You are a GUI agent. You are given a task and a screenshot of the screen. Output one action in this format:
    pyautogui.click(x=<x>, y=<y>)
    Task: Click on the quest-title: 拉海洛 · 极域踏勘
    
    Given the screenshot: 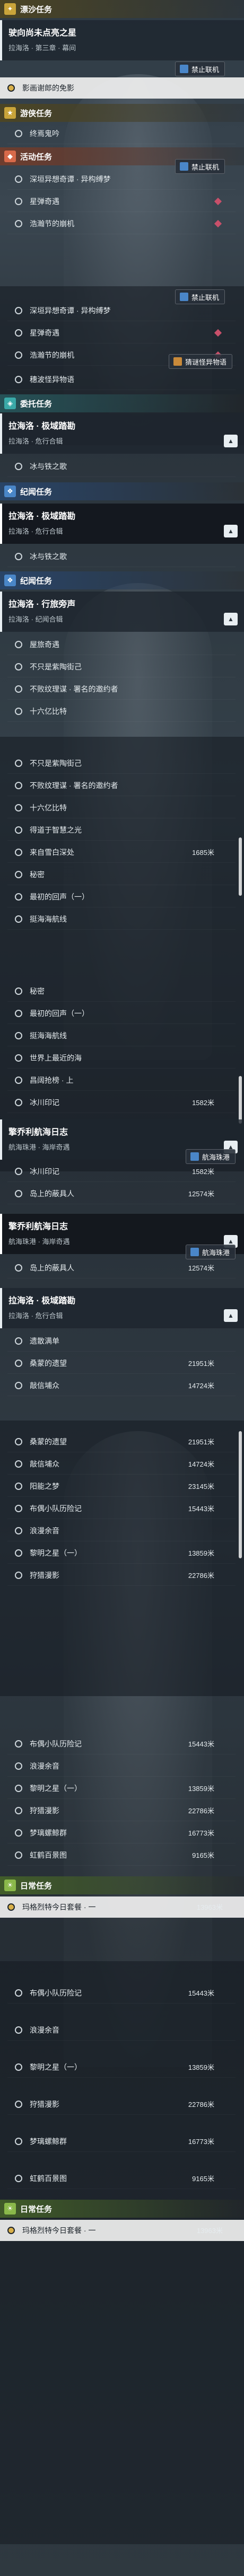 What is the action you would take?
    pyautogui.click(x=42, y=1300)
    